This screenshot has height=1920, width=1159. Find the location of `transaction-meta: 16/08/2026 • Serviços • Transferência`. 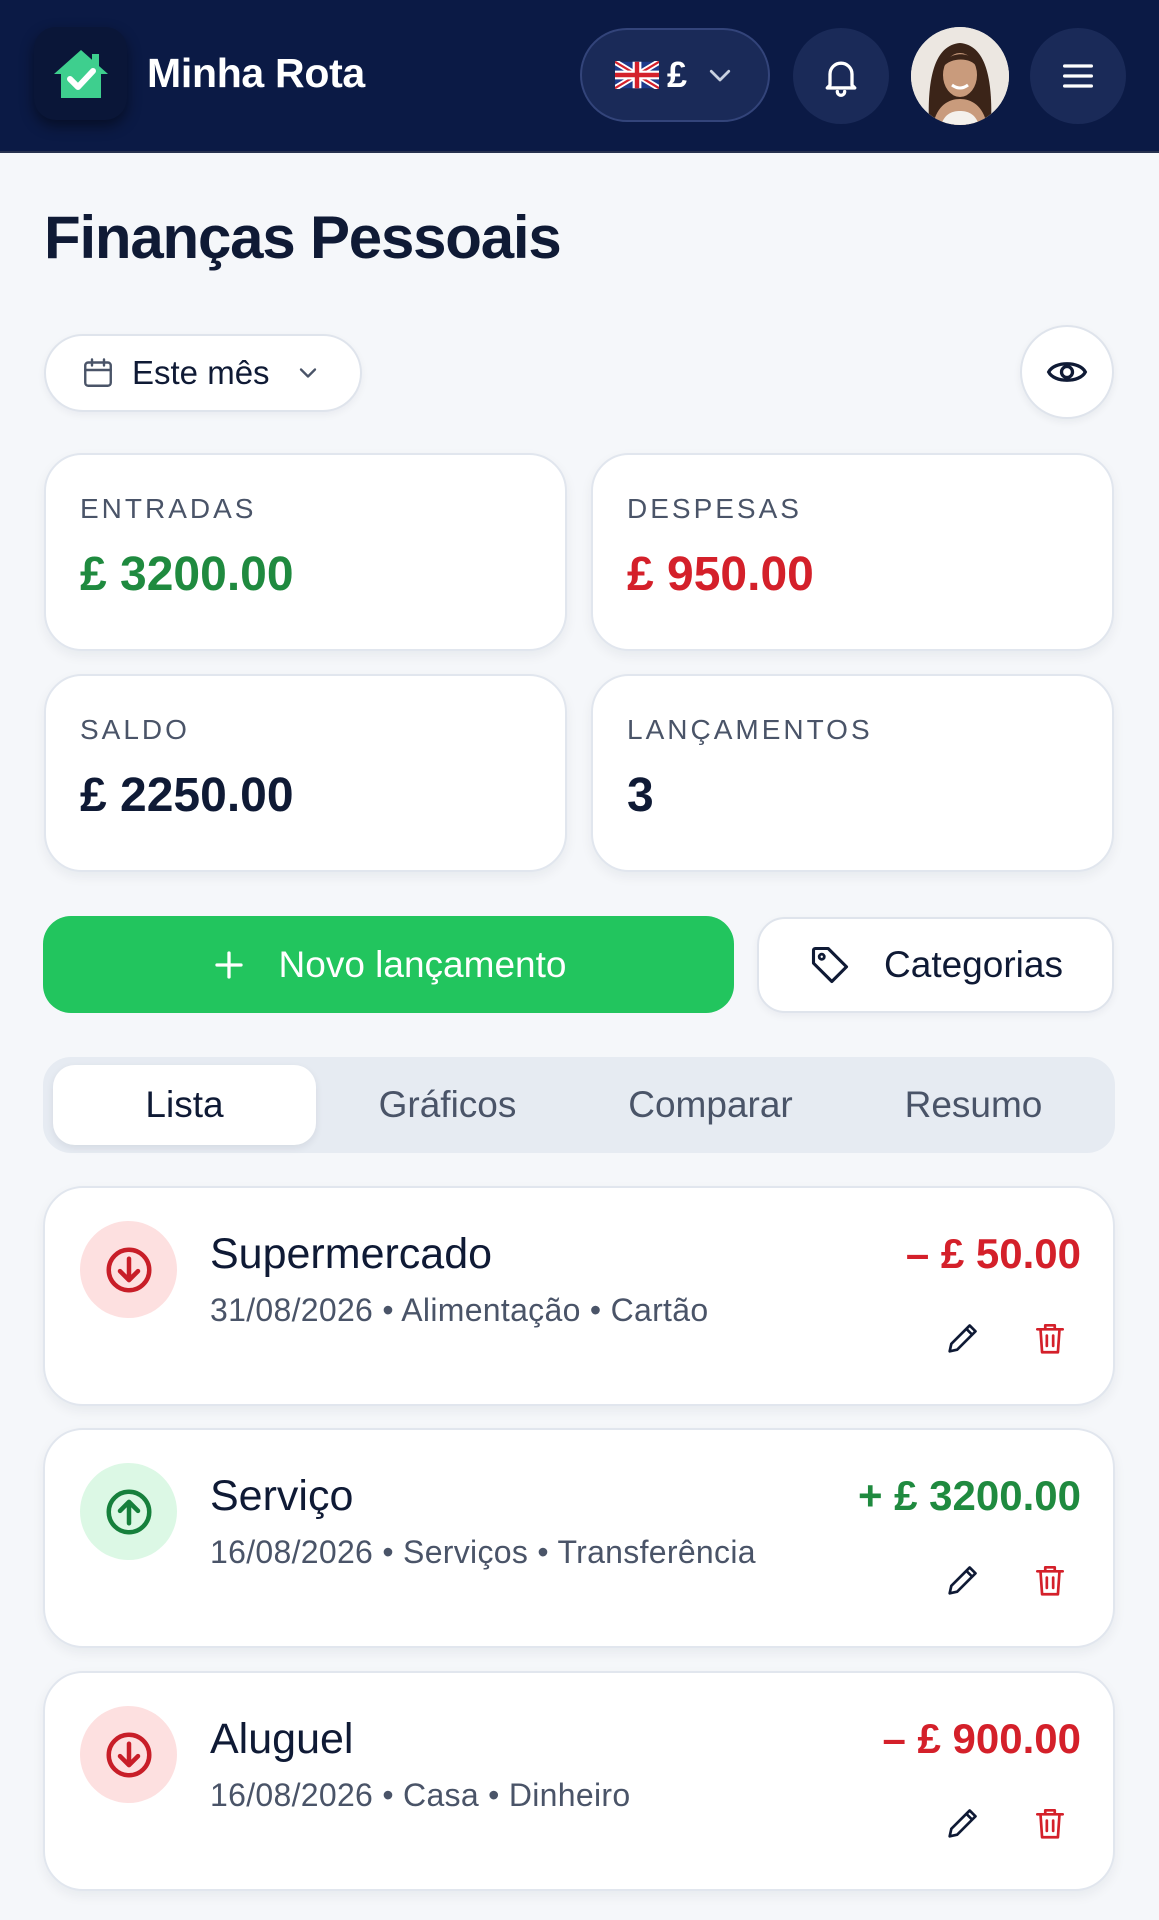

transaction-meta: 16/08/2026 • Serviços • Transferência is located at coordinates (483, 1552).